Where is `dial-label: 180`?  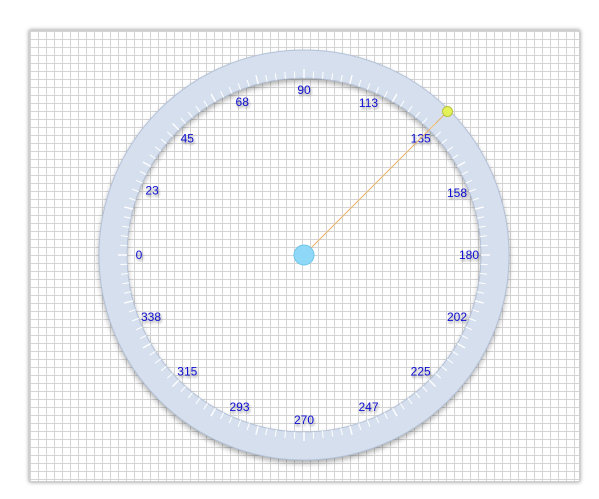
dial-label: 180 is located at coordinates (469, 255).